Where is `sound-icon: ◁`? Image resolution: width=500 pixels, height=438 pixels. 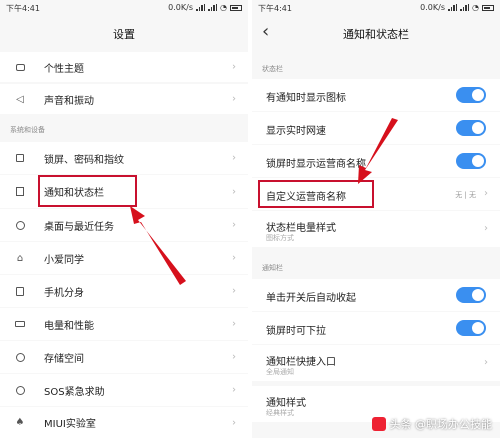 sound-icon: ◁ is located at coordinates (20, 99).